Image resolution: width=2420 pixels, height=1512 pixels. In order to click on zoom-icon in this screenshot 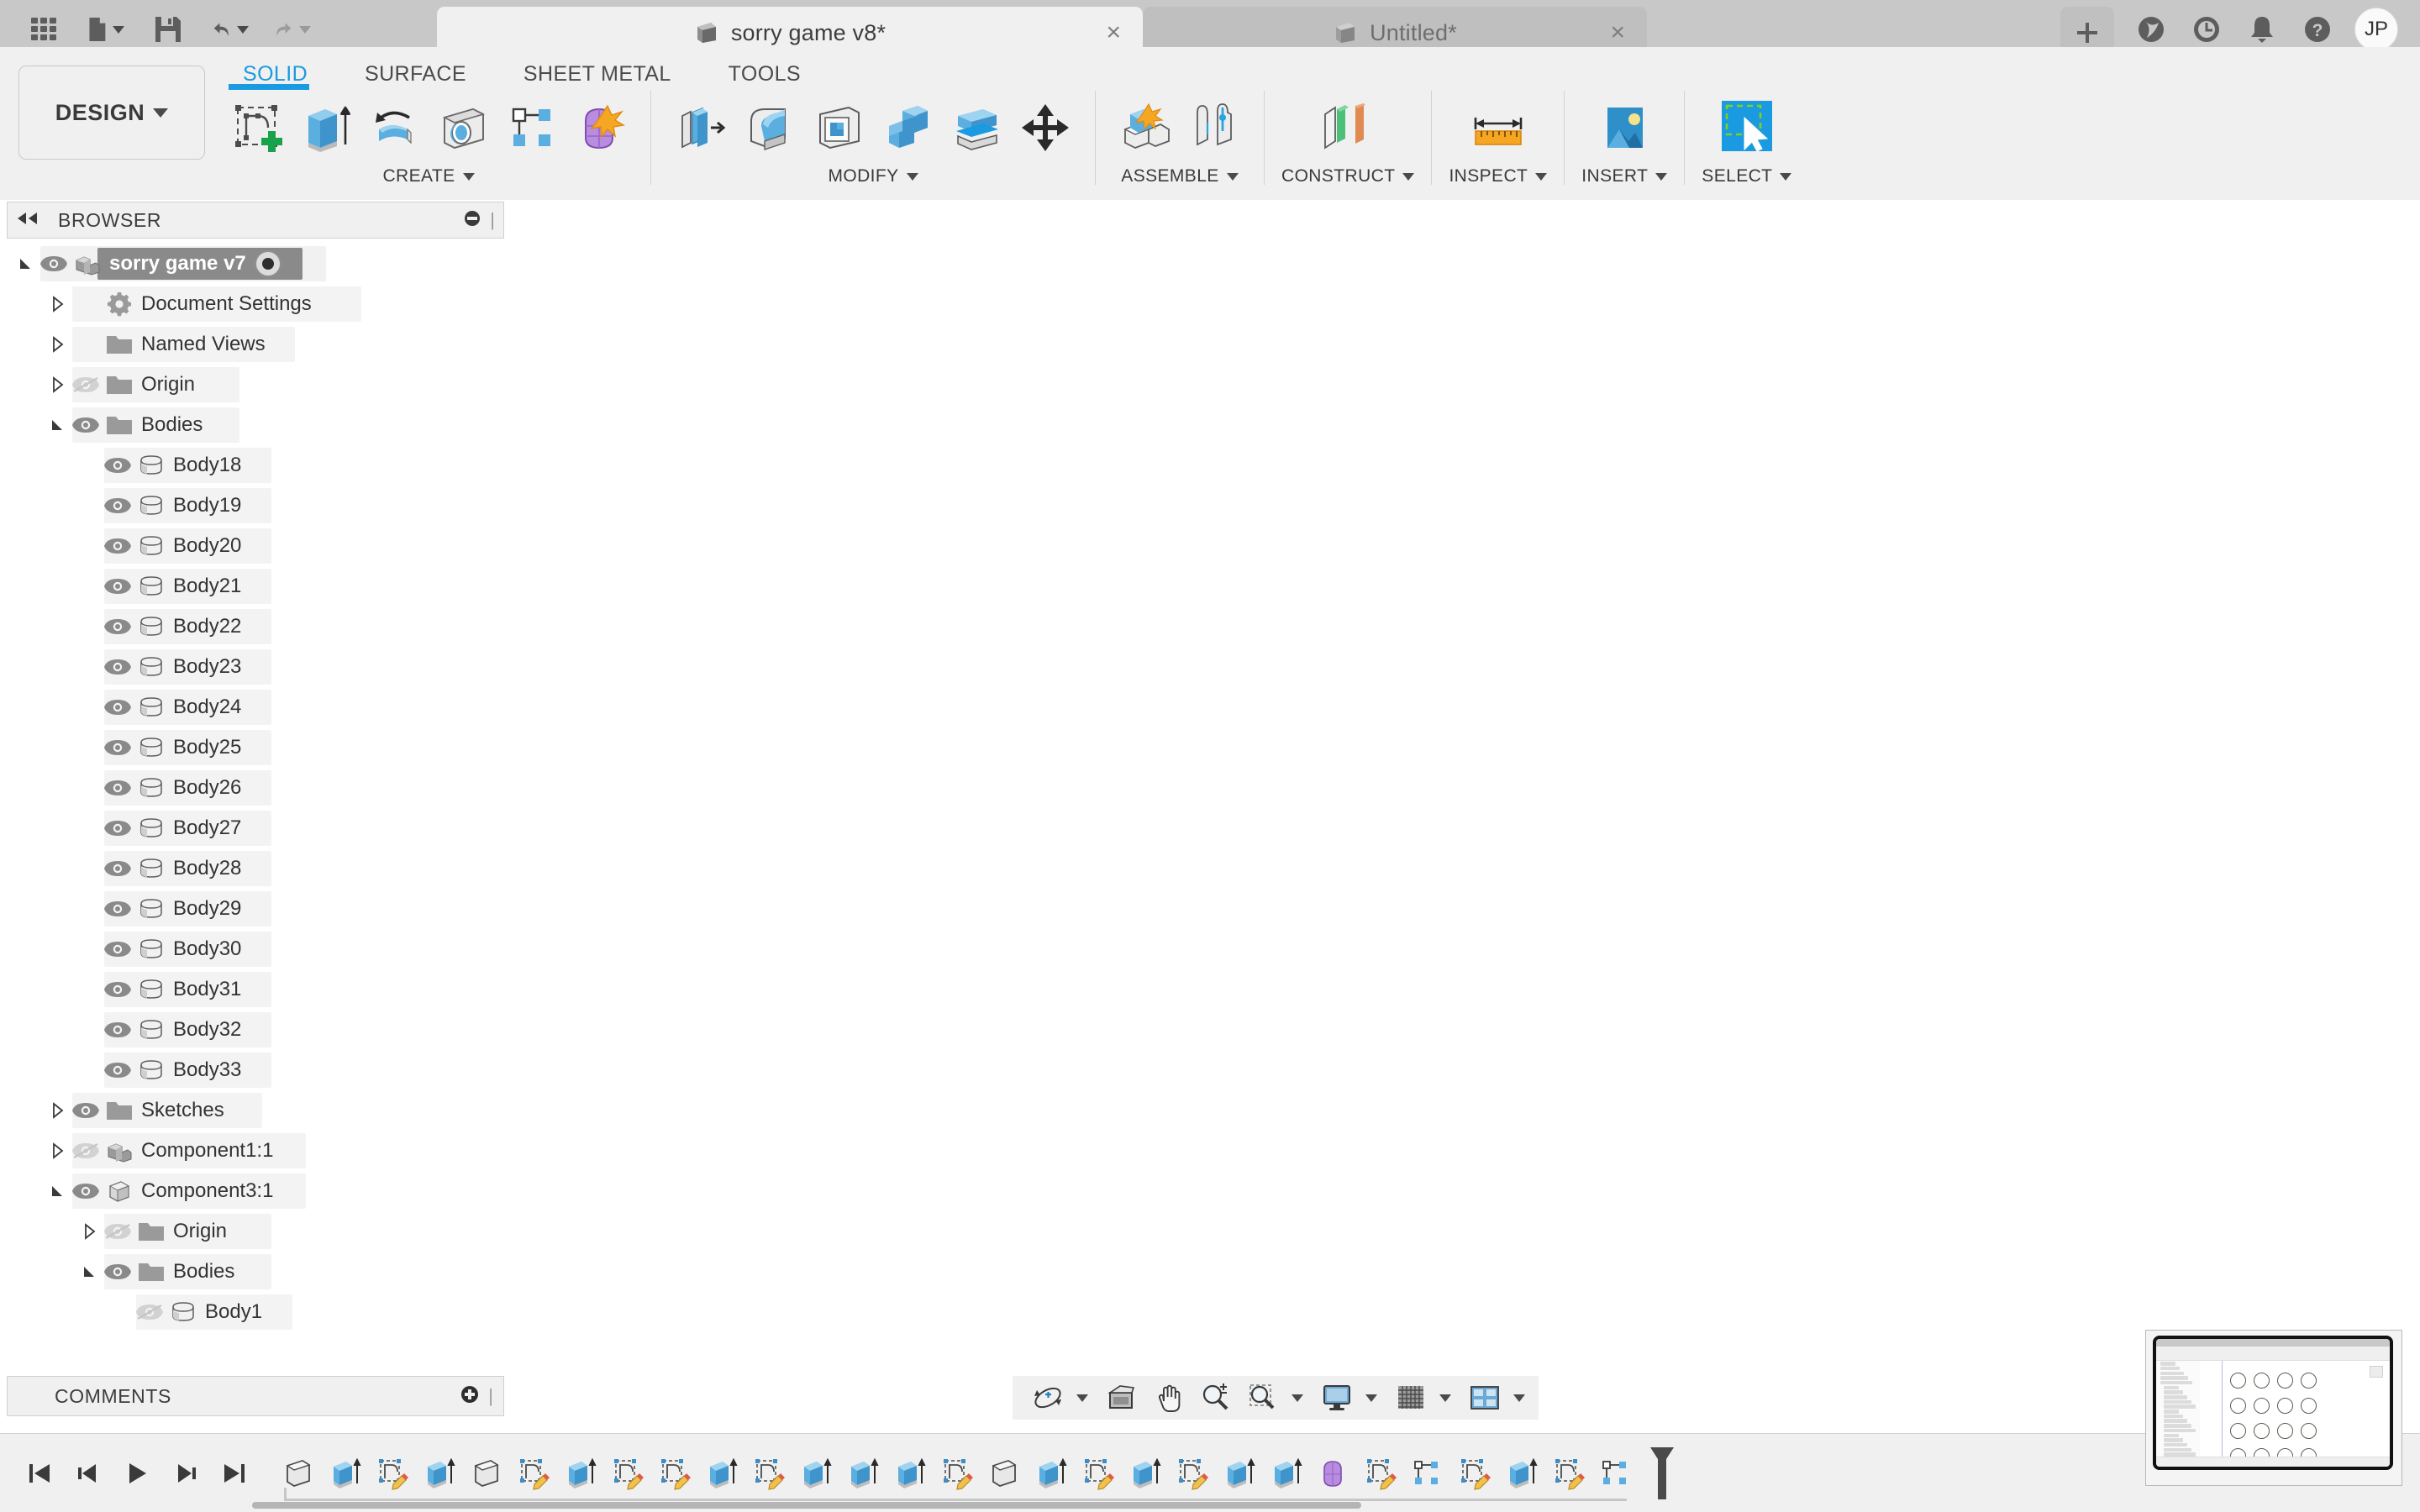, I will do `click(1216, 1397)`.